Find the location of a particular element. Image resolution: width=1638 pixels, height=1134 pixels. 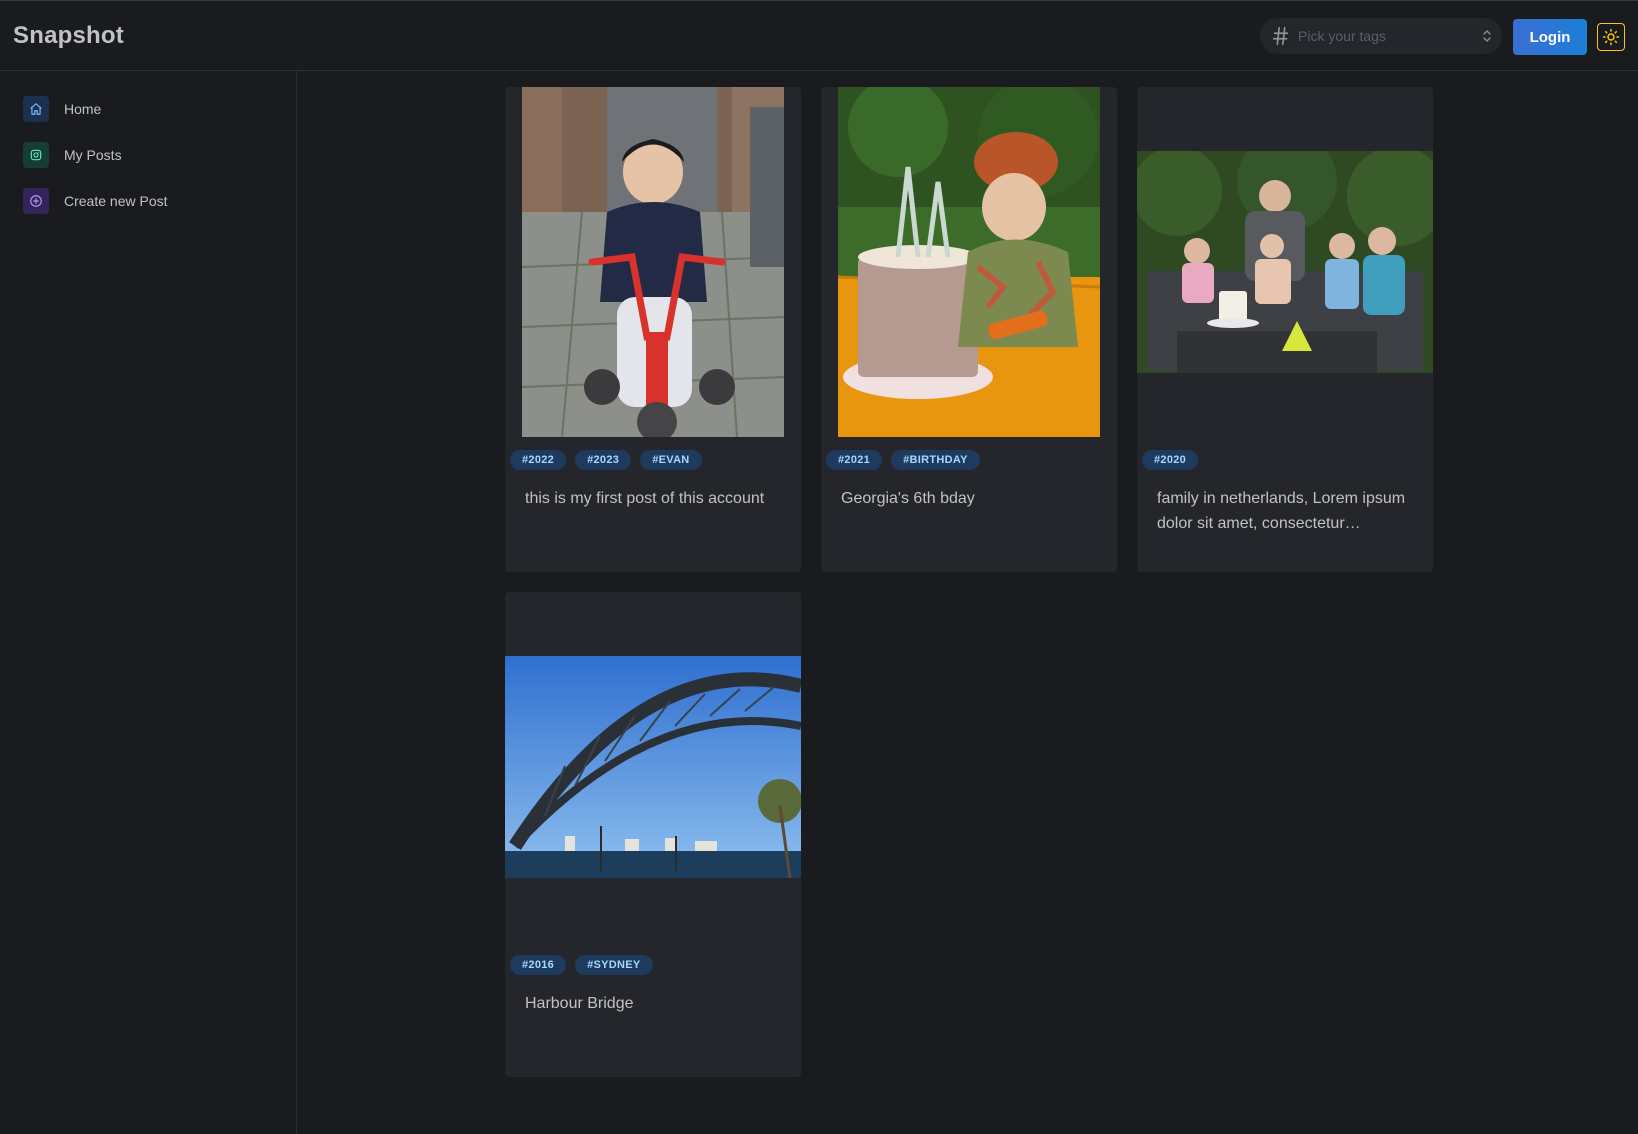

tag-list: #2022 #2023 #EVAN is located at coordinates (606, 460).